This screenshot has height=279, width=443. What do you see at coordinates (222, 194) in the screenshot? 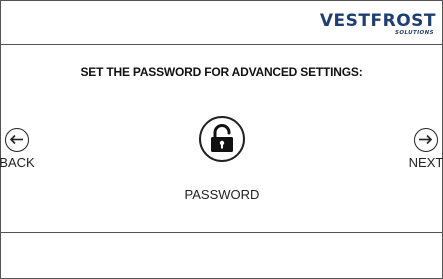
I see `password-label: PASSWORD` at bounding box center [222, 194].